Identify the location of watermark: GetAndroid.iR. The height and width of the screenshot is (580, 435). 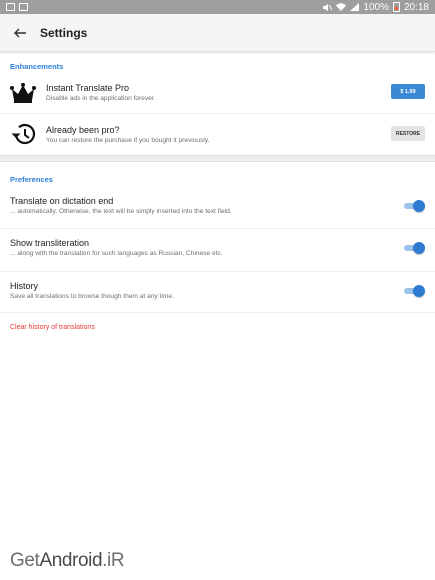
(67, 561).